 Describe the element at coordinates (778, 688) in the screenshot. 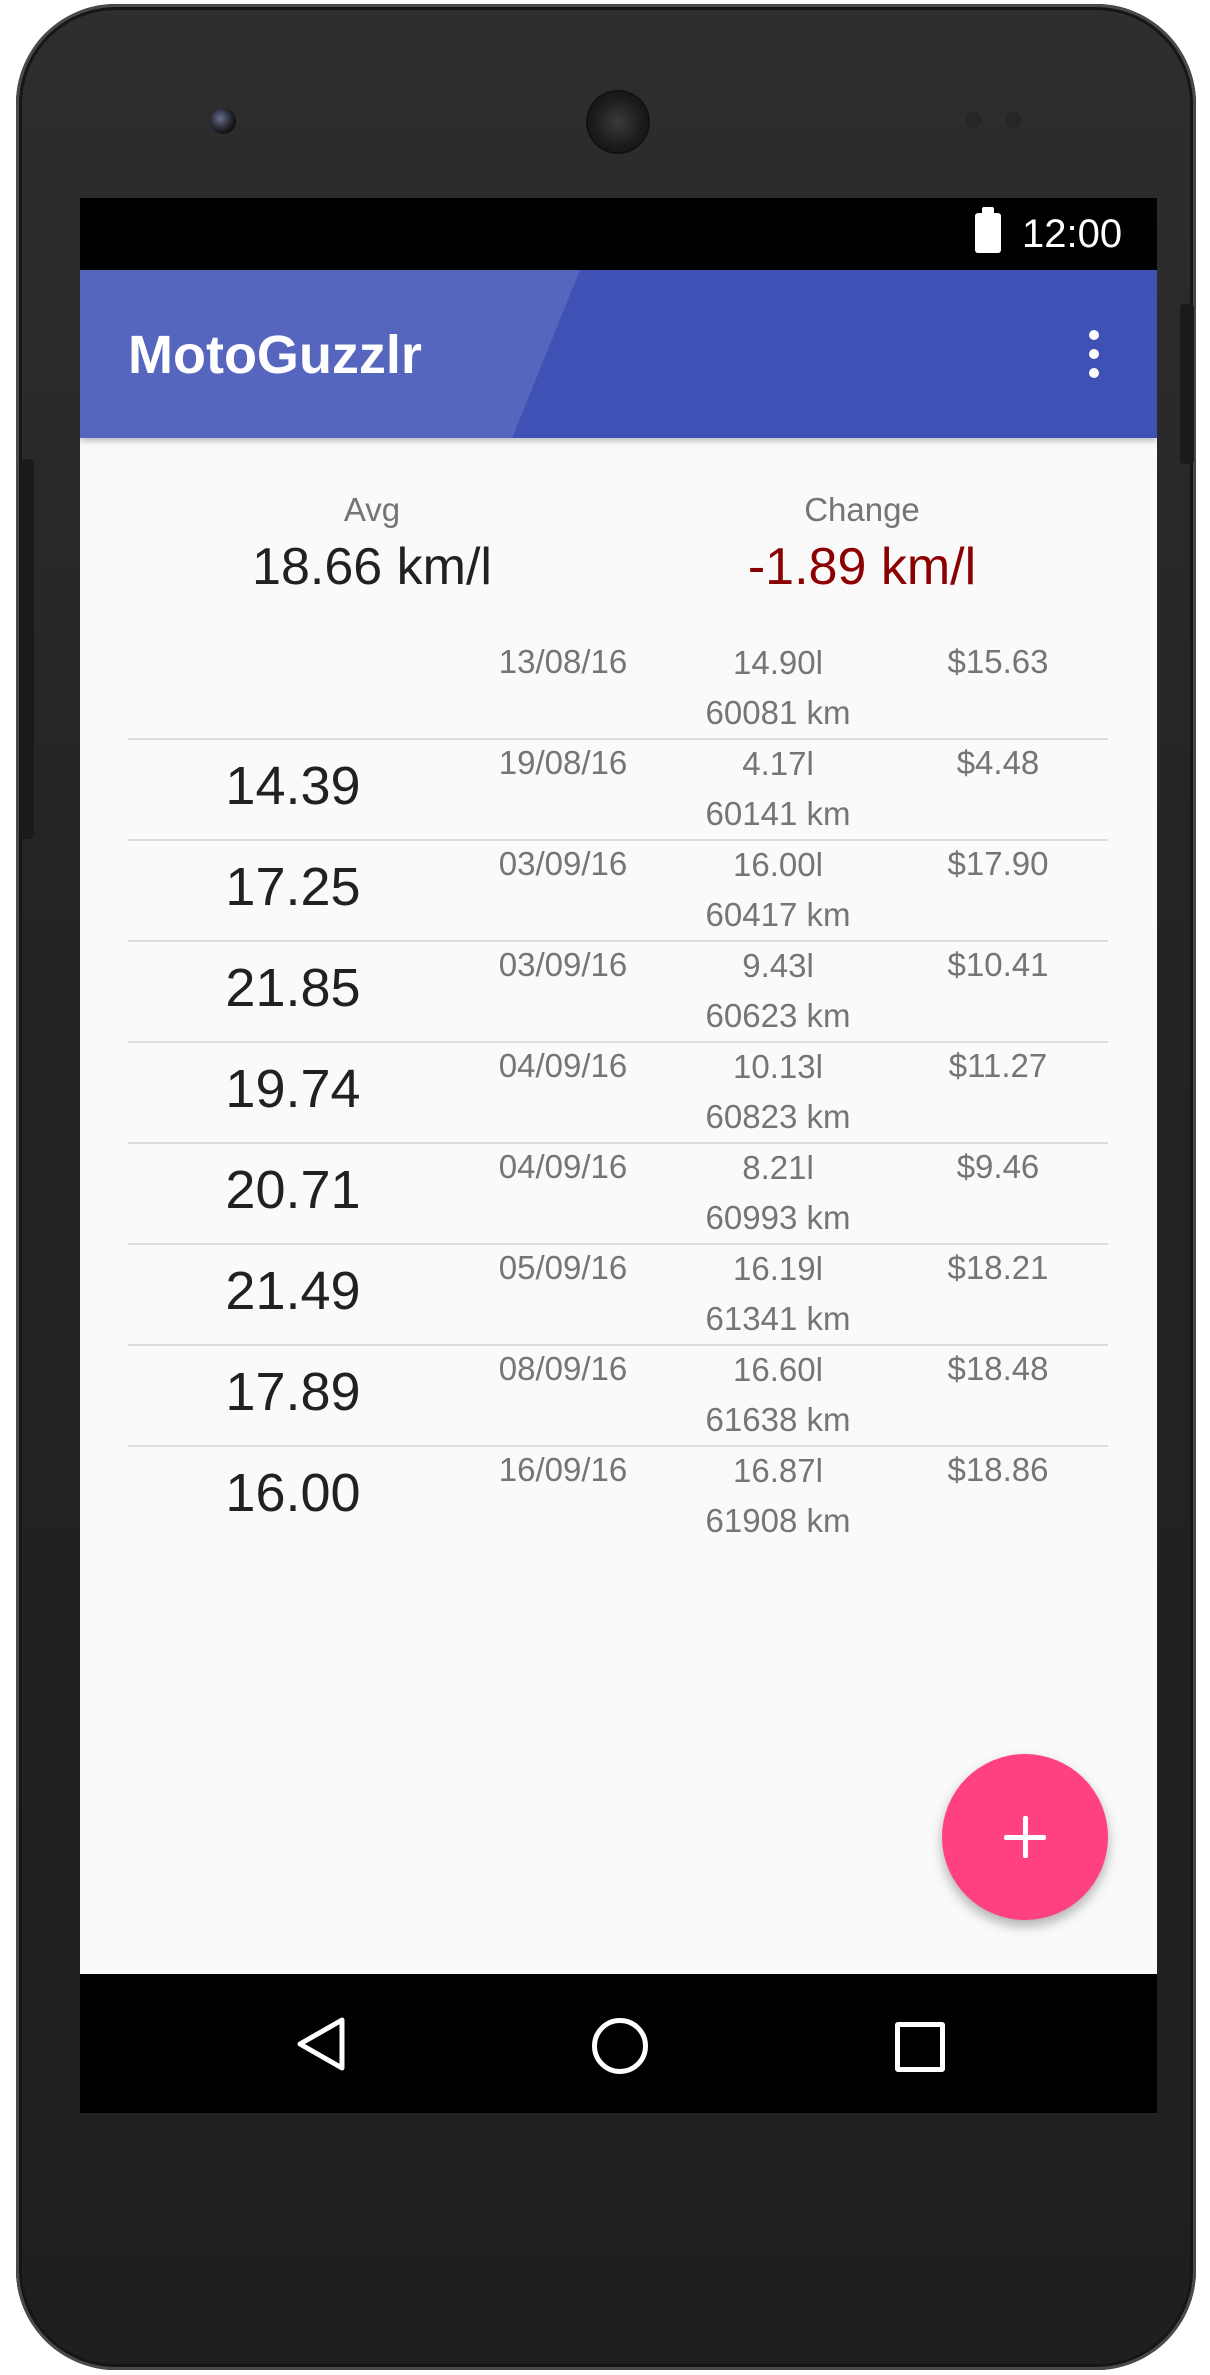

I see `row-amounts: 14.90l 60081 km` at that location.